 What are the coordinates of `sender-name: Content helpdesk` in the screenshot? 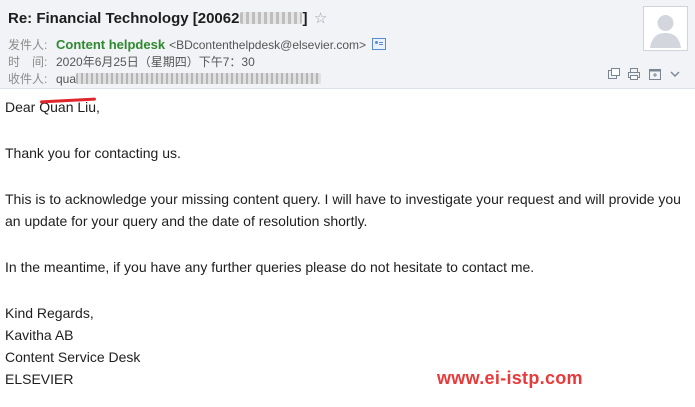 It's located at (110, 44).